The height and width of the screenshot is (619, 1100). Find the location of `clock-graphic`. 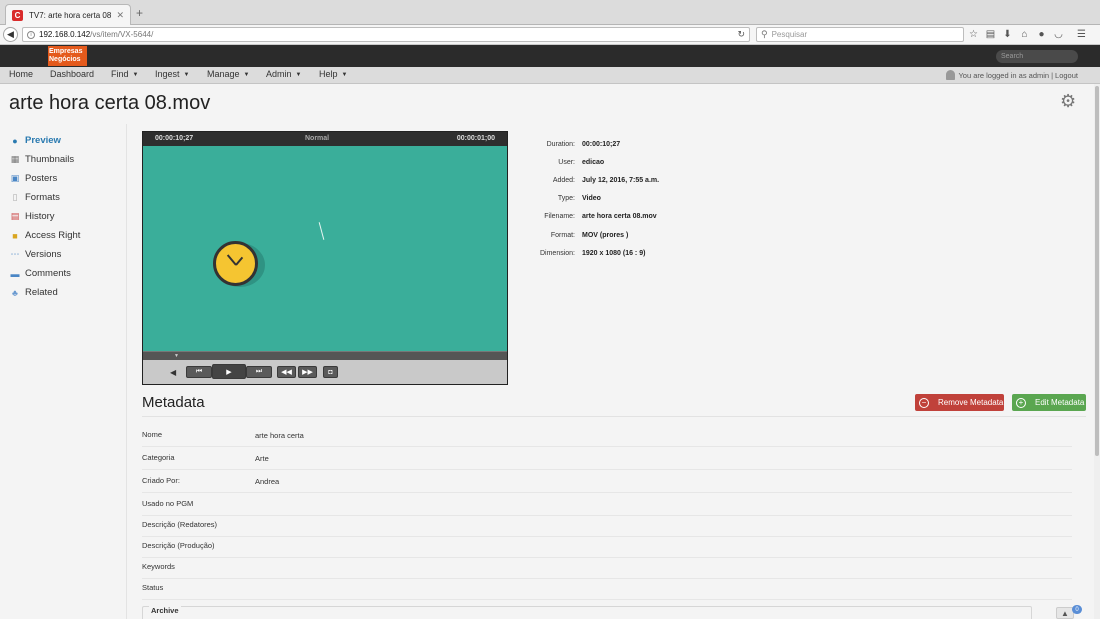

clock-graphic is located at coordinates (235, 263).